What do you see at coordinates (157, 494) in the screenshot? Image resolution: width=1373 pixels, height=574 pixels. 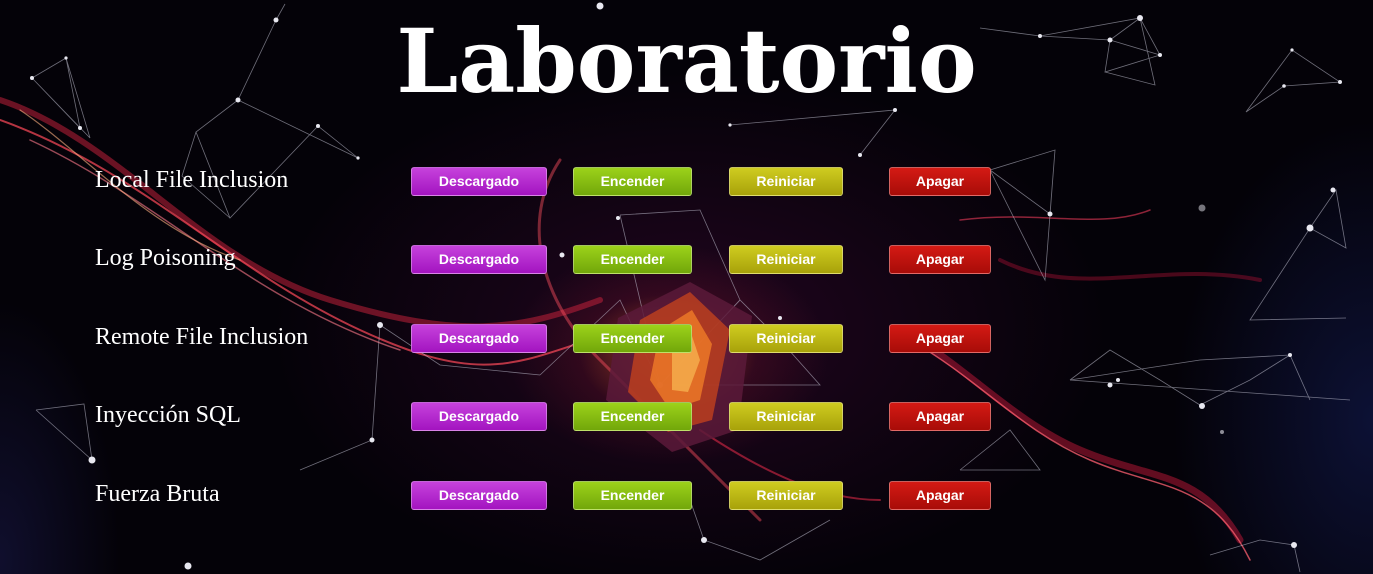 I see `lab-name: Fuerza Bruta` at bounding box center [157, 494].